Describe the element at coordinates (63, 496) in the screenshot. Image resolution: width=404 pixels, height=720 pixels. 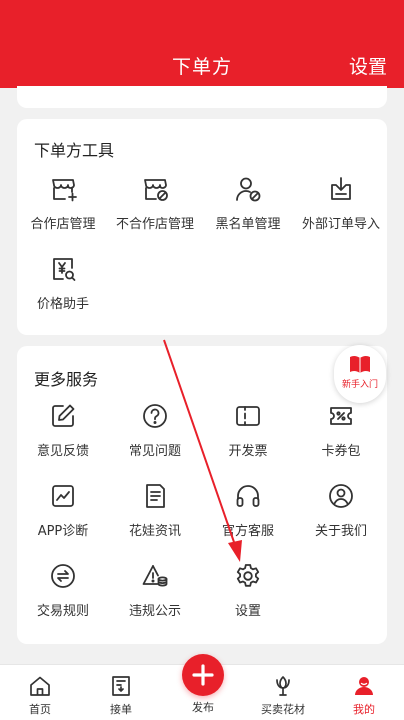
I see `diagnosis-icon` at that location.